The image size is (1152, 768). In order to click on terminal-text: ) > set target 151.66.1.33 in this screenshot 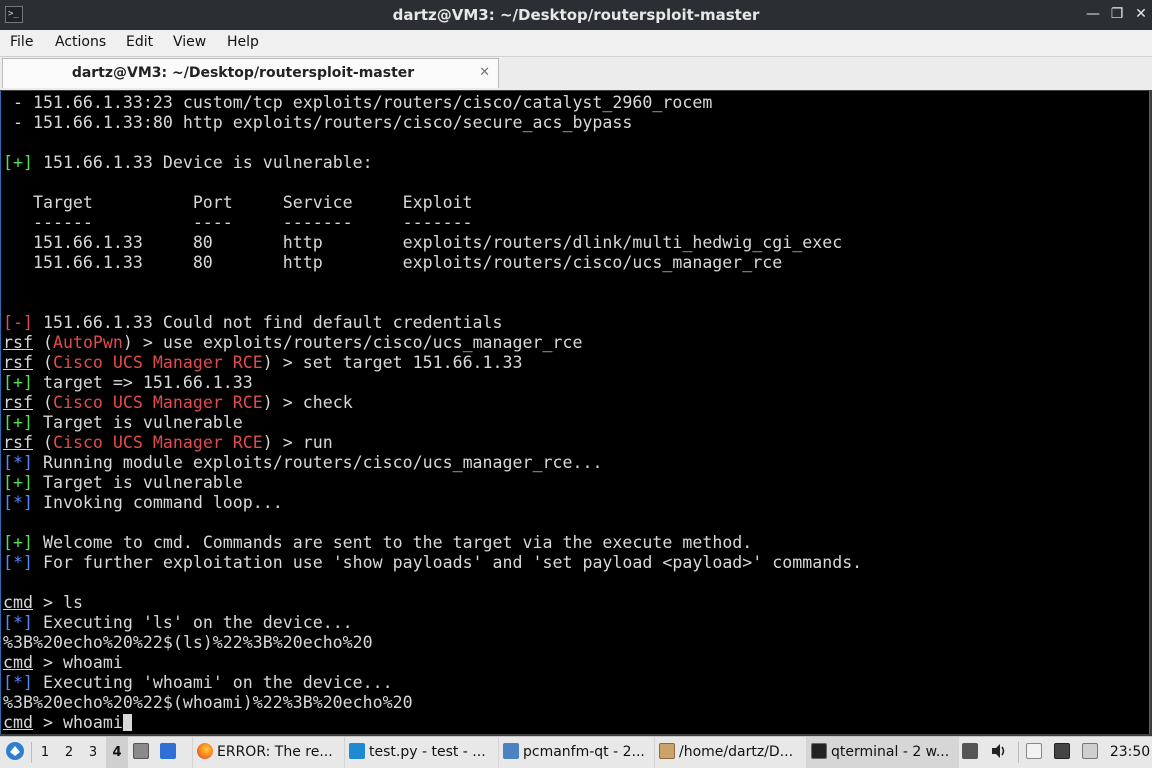, I will do `click(392, 362)`.